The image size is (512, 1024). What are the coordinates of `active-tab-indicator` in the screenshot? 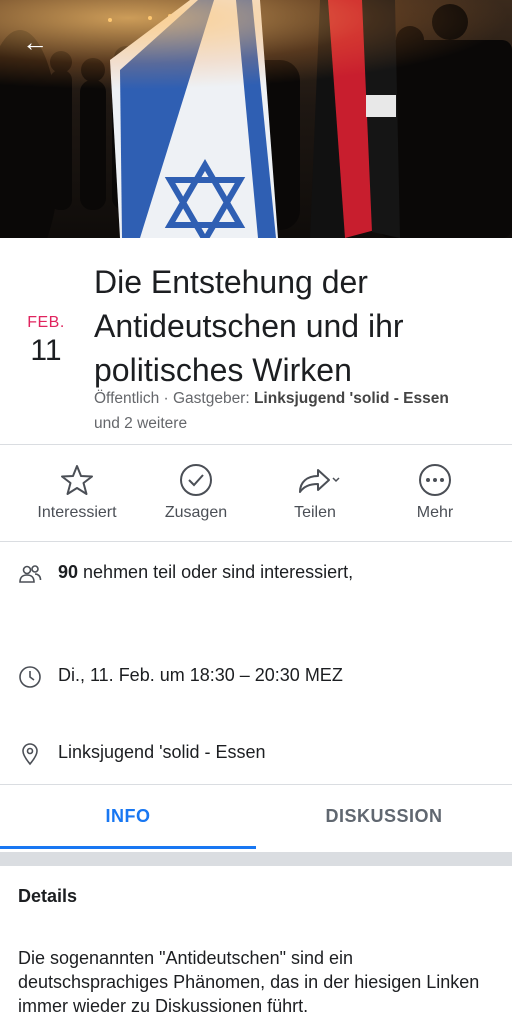 It's located at (128, 847).